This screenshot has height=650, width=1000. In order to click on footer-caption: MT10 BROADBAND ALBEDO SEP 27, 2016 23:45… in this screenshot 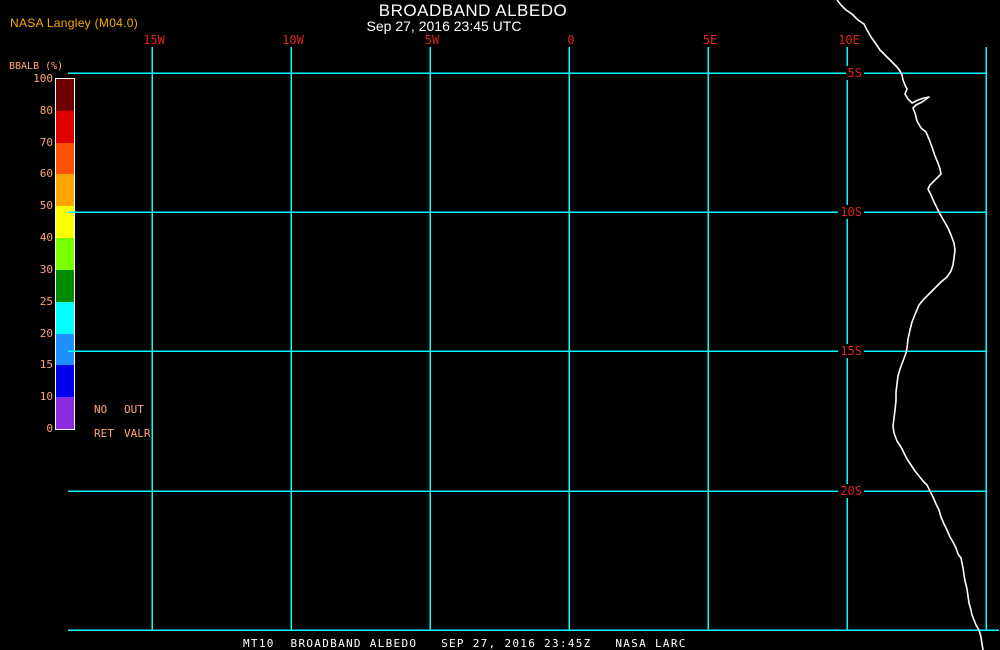, I will do `click(465, 643)`.